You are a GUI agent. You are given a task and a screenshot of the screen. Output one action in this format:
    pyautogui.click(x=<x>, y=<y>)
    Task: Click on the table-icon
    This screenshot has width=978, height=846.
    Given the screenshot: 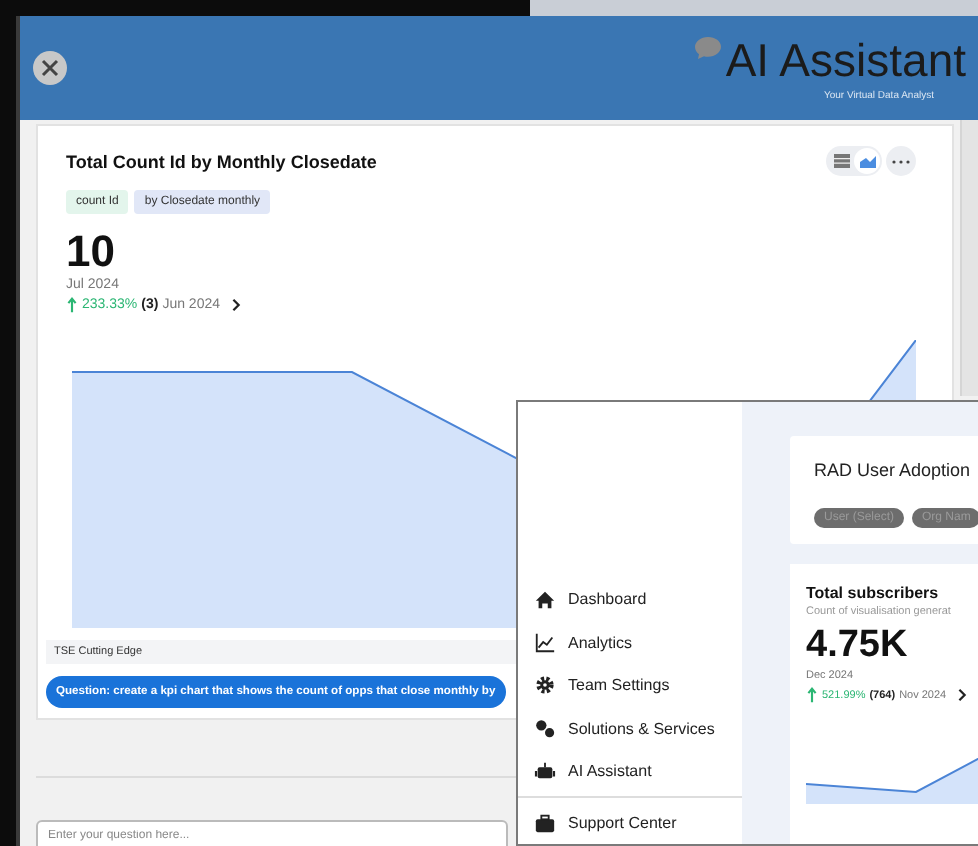 What is the action you would take?
    pyautogui.click(x=841, y=161)
    